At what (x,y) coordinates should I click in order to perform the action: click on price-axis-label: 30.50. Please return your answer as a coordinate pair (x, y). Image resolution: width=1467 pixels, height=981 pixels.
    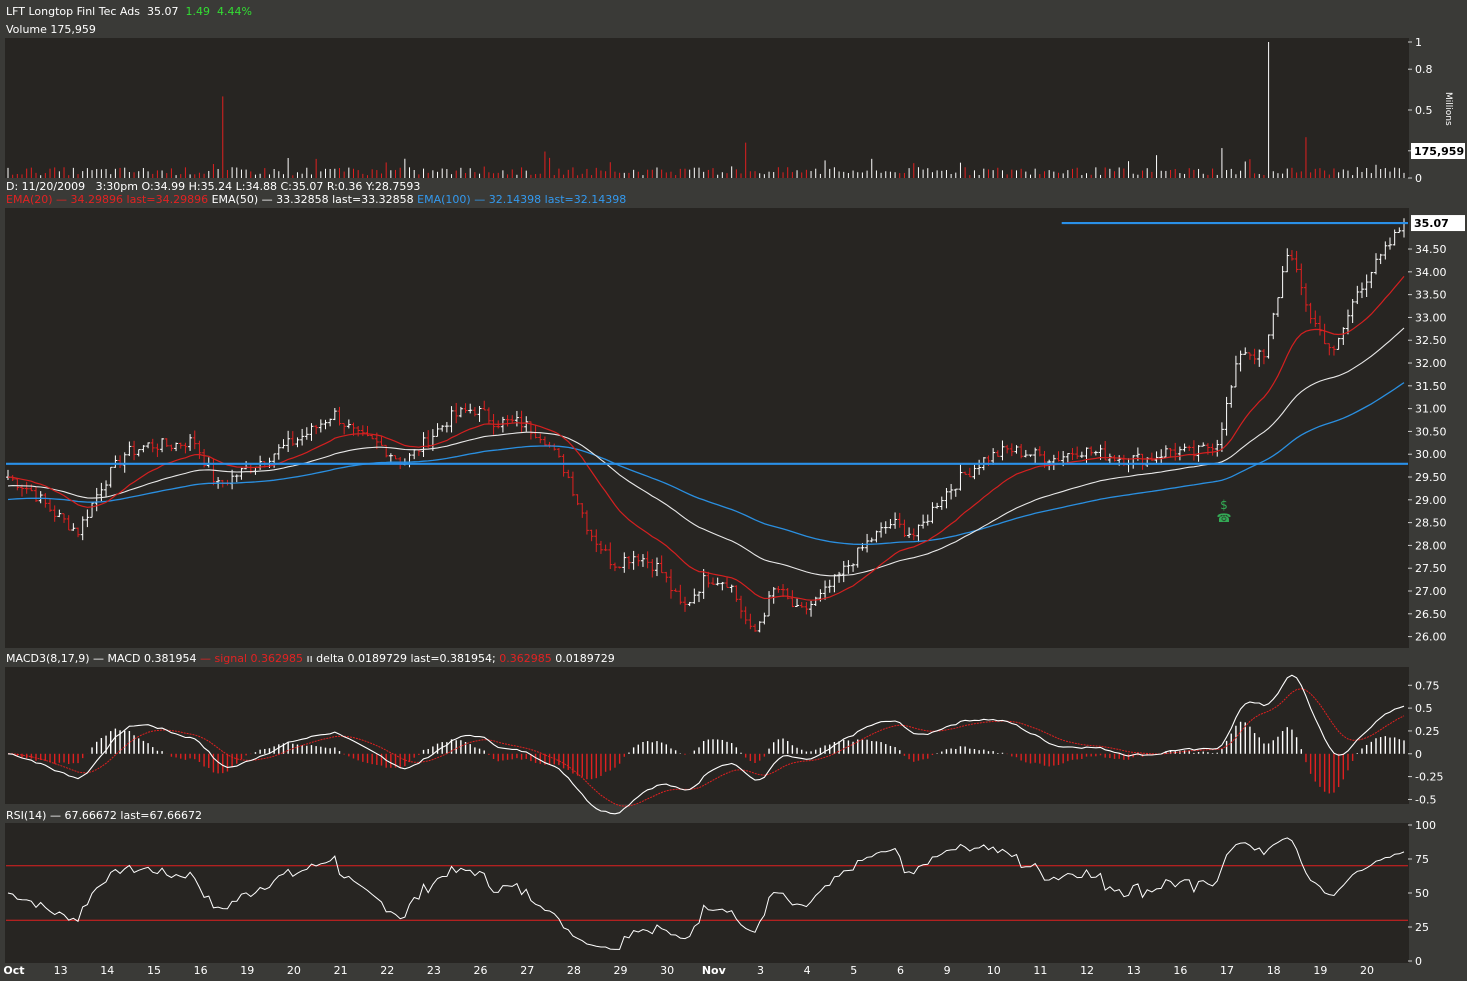
    Looking at the image, I should click on (1431, 431).